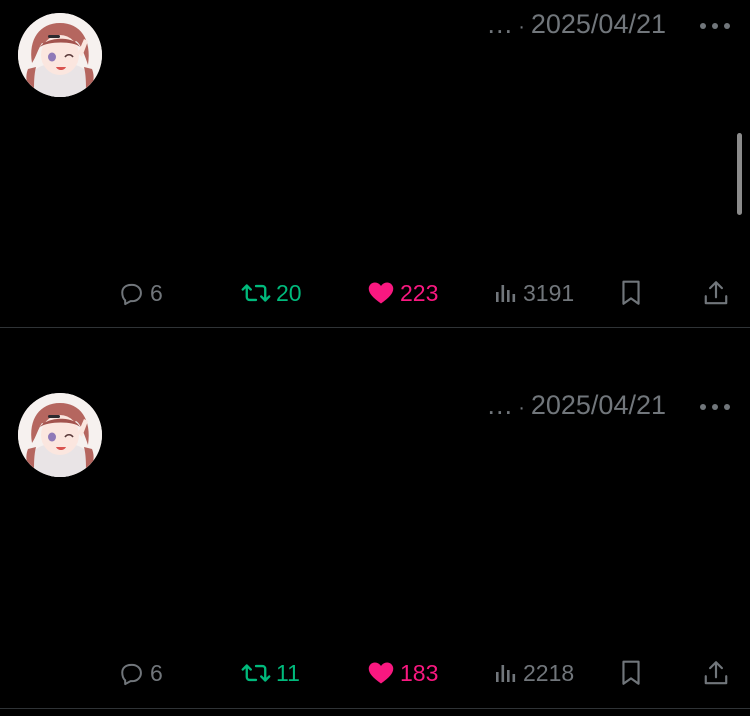  I want to click on tweet-divider, so click(375, 708).